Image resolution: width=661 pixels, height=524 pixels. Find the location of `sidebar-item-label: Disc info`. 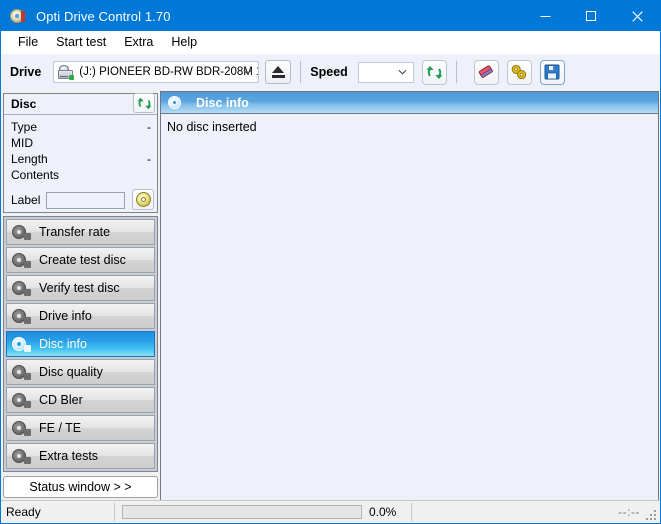

sidebar-item-label: Disc info is located at coordinates (63, 344).